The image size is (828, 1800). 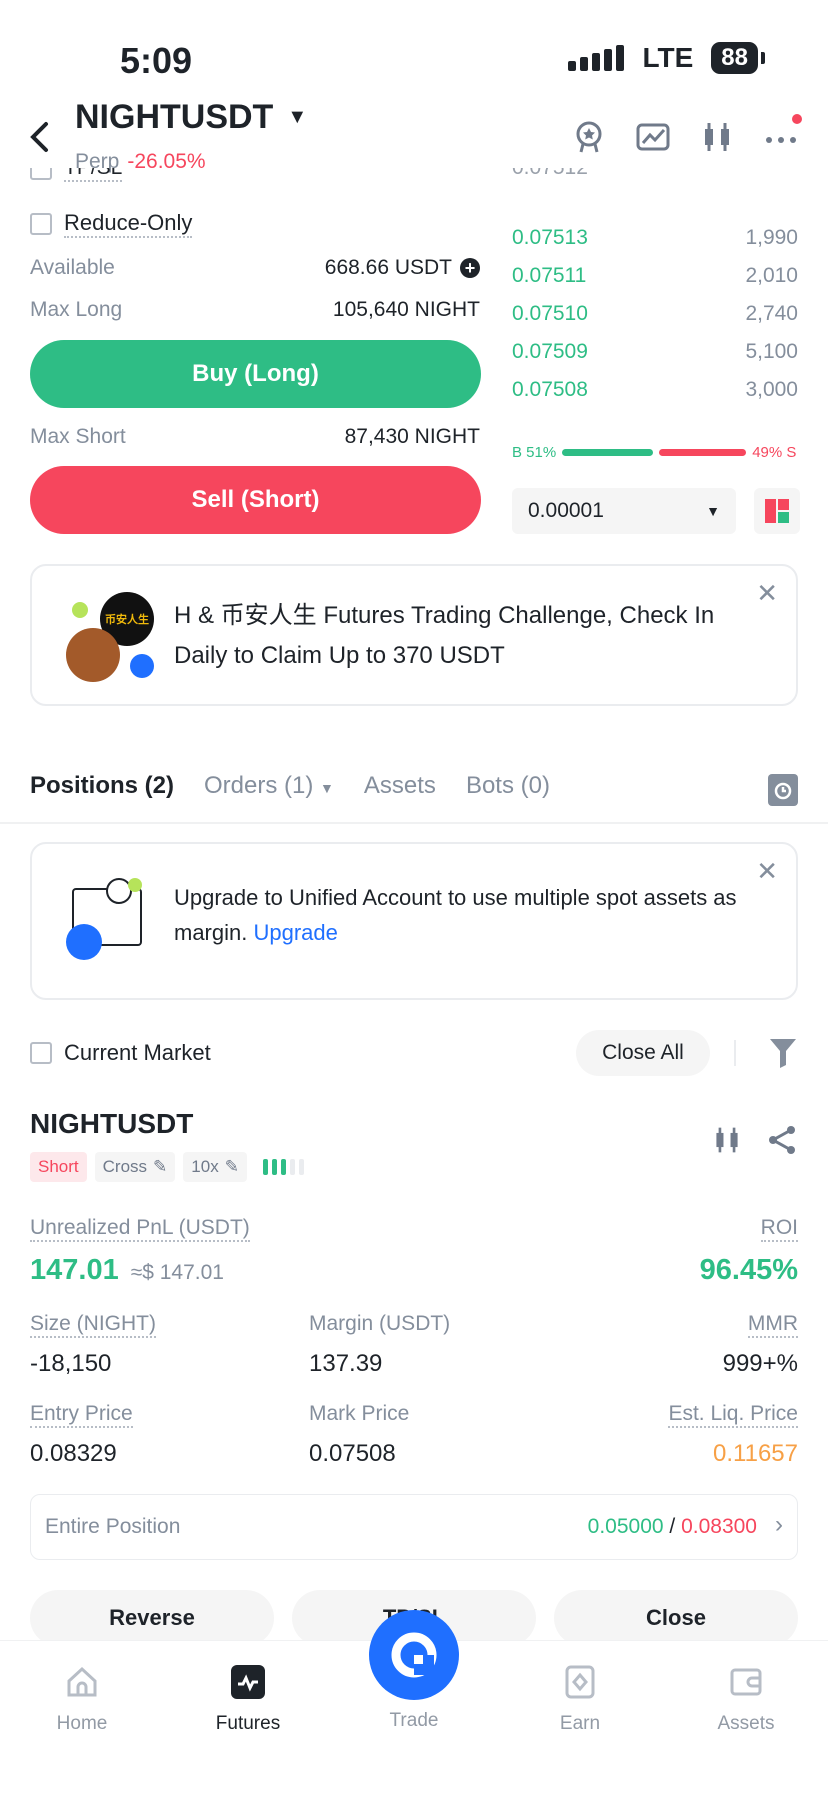 I want to click on sell-ratio-label: 49% S, so click(x=774, y=452).